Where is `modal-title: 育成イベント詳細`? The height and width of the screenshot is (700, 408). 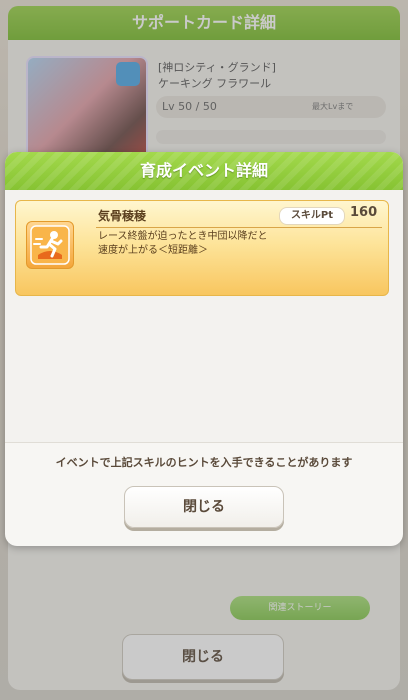
modal-title: 育成イベント詳細 is located at coordinates (203, 170).